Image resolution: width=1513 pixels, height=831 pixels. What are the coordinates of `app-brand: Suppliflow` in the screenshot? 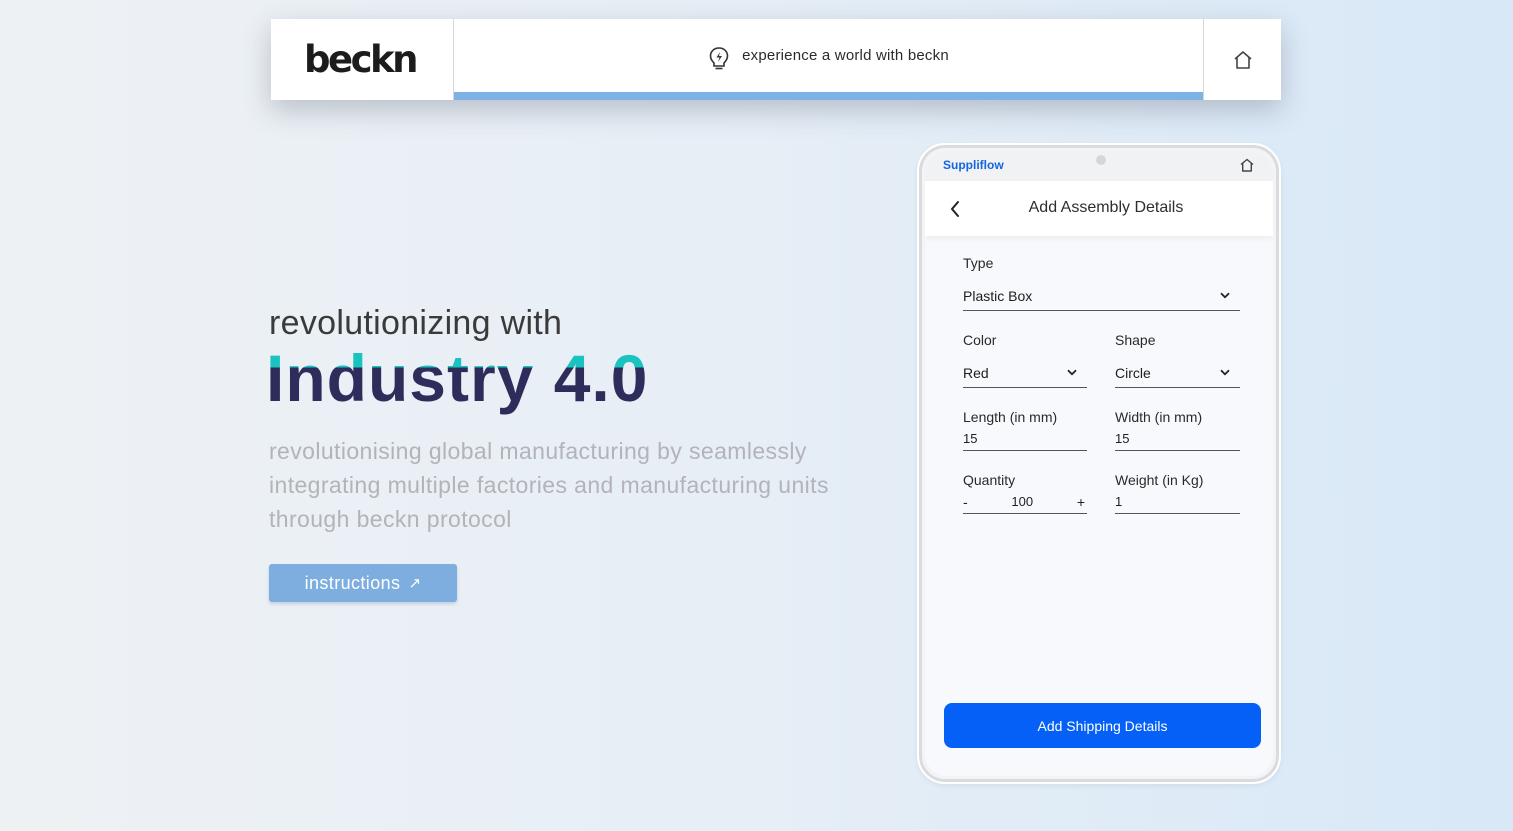 It's located at (973, 165).